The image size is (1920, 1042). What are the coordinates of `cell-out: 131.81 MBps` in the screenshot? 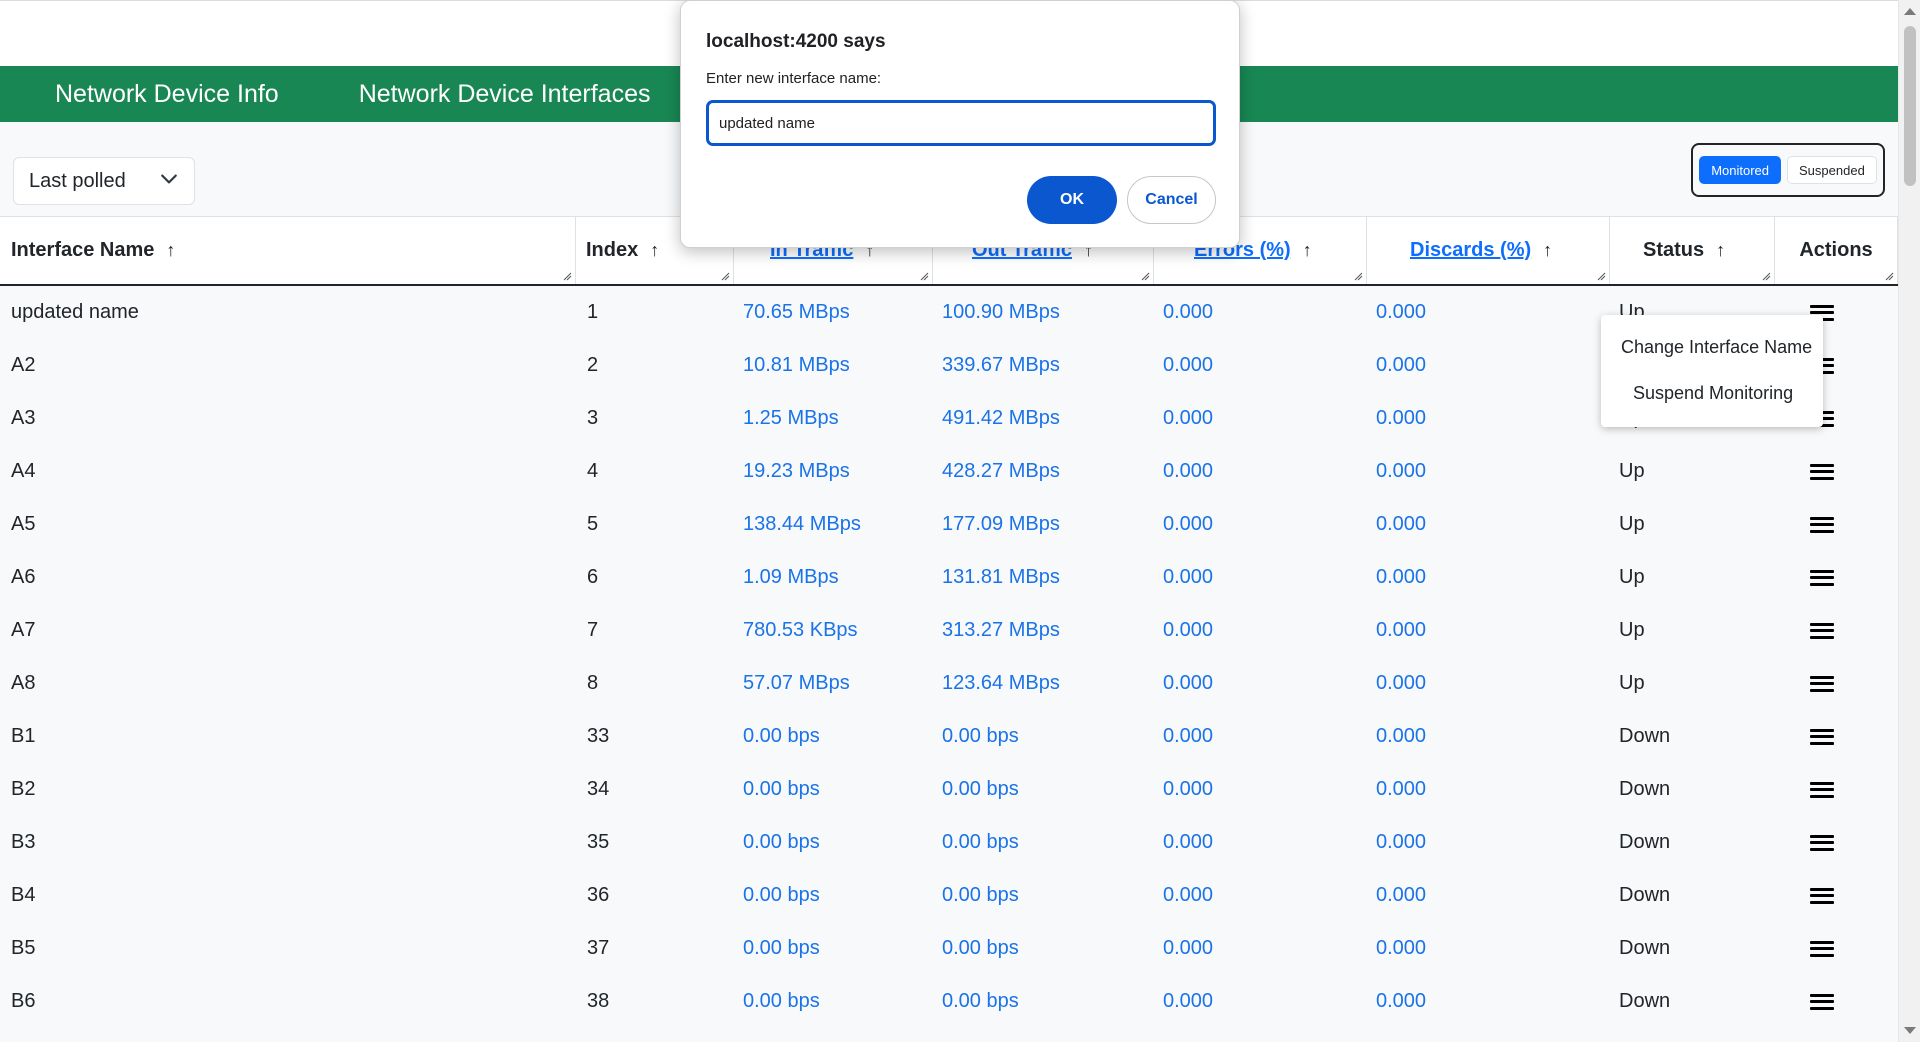 It's located at (1001, 577).